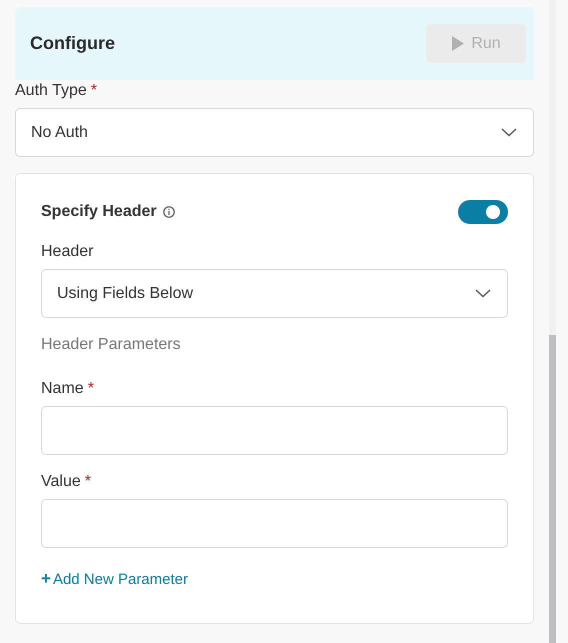 This screenshot has width=568, height=643. What do you see at coordinates (61, 482) in the screenshot?
I see `field-label: Value` at bounding box center [61, 482].